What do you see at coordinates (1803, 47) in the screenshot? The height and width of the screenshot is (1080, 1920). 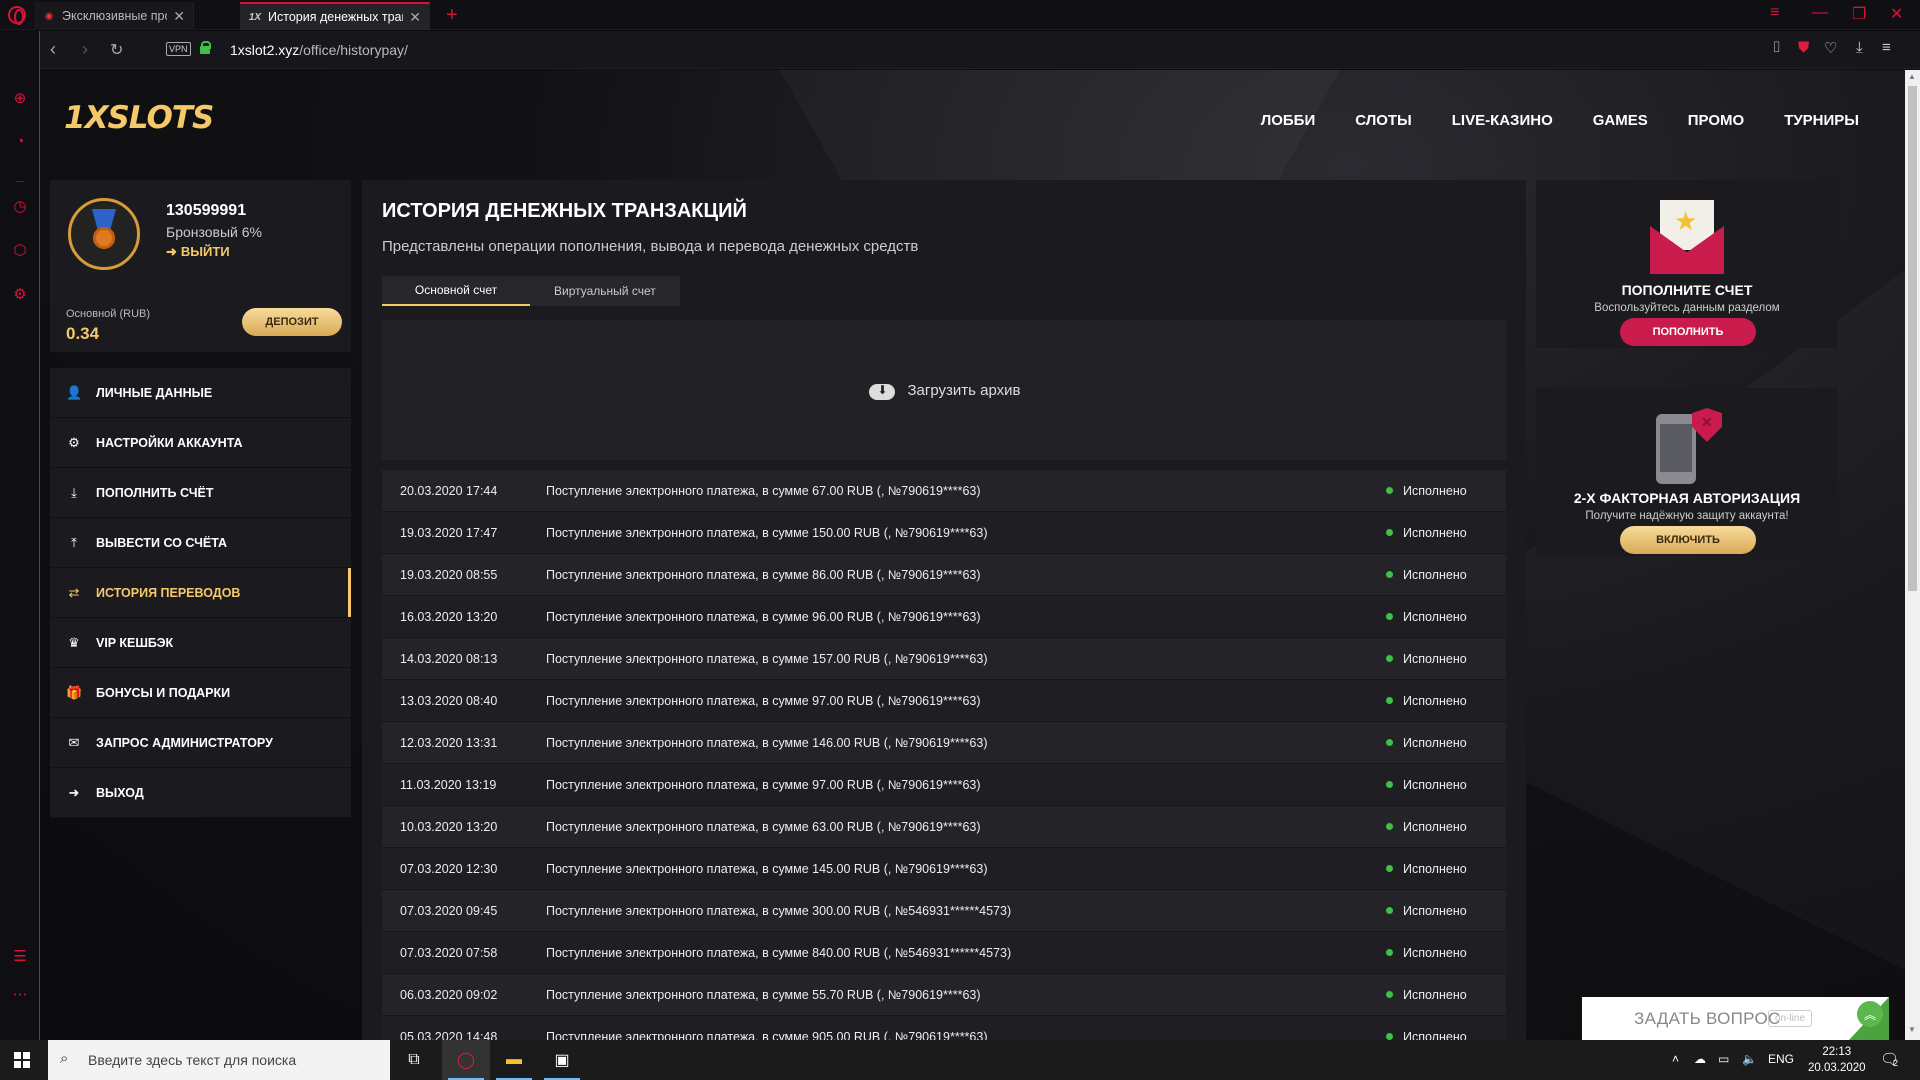 I see `adblock-icon: ⛊` at bounding box center [1803, 47].